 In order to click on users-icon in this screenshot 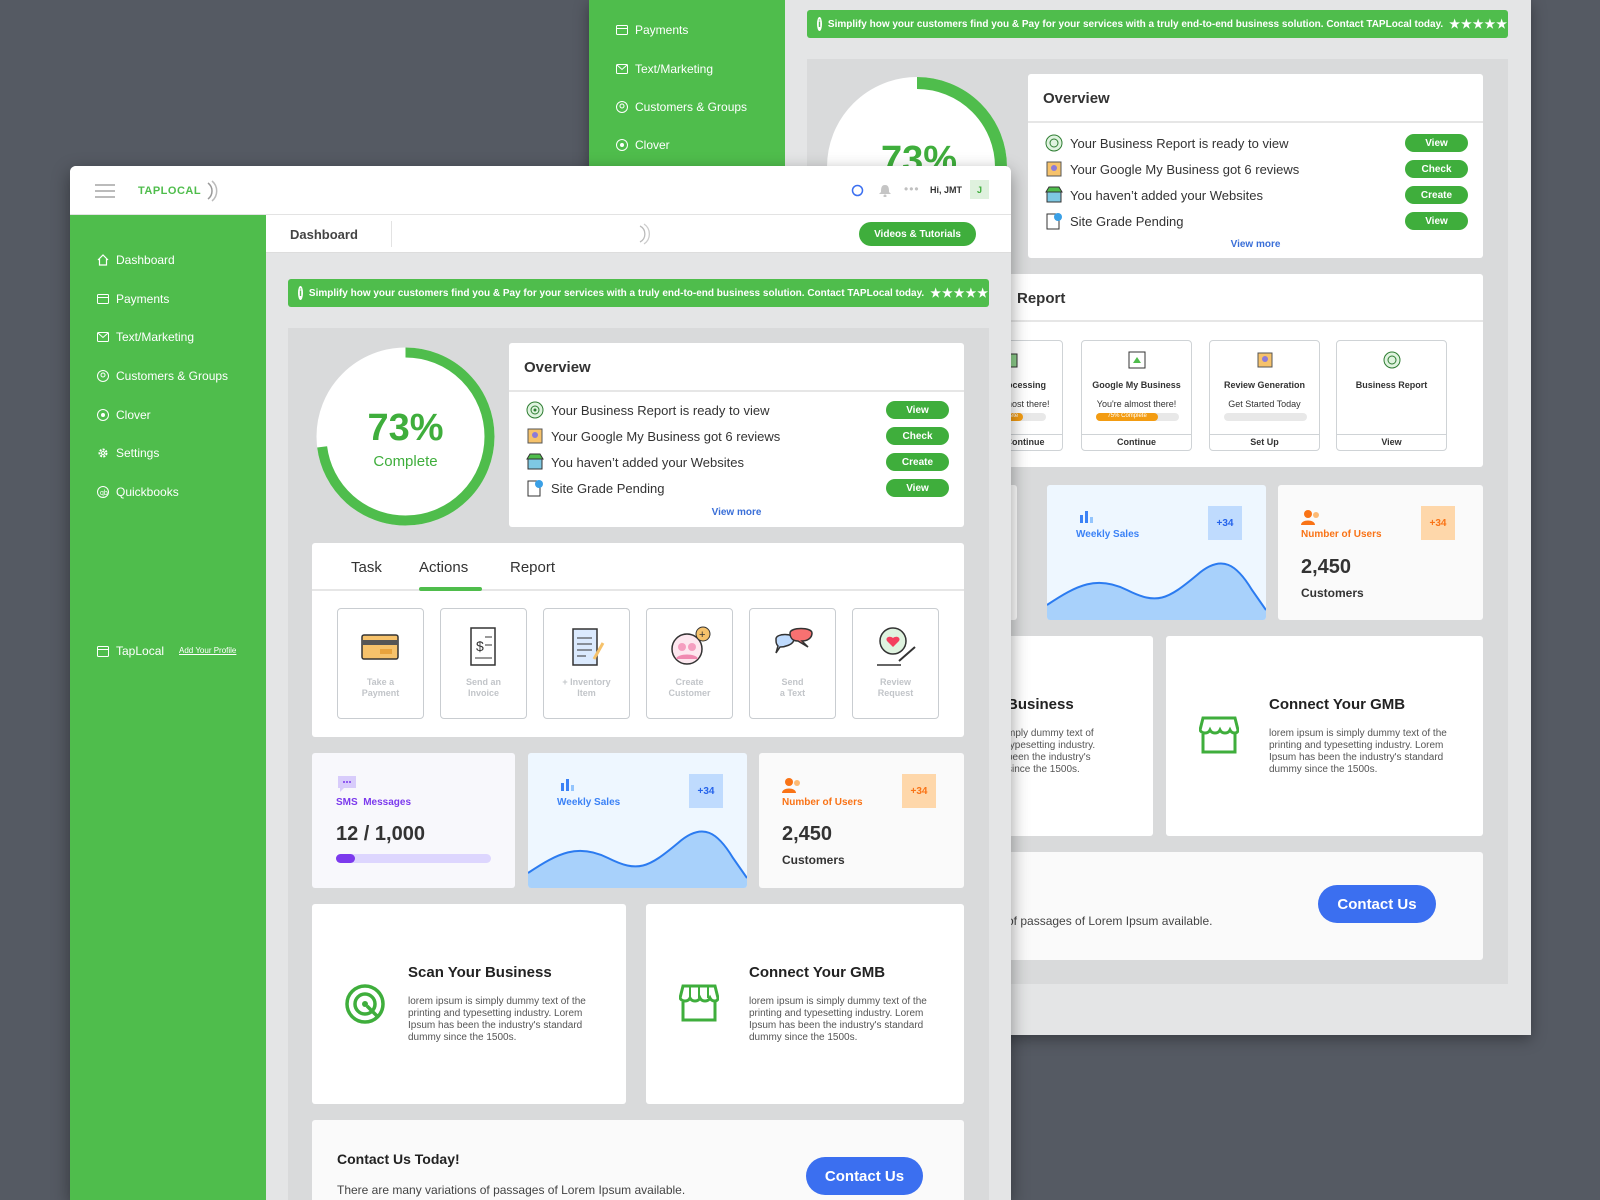, I will do `click(791, 785)`.